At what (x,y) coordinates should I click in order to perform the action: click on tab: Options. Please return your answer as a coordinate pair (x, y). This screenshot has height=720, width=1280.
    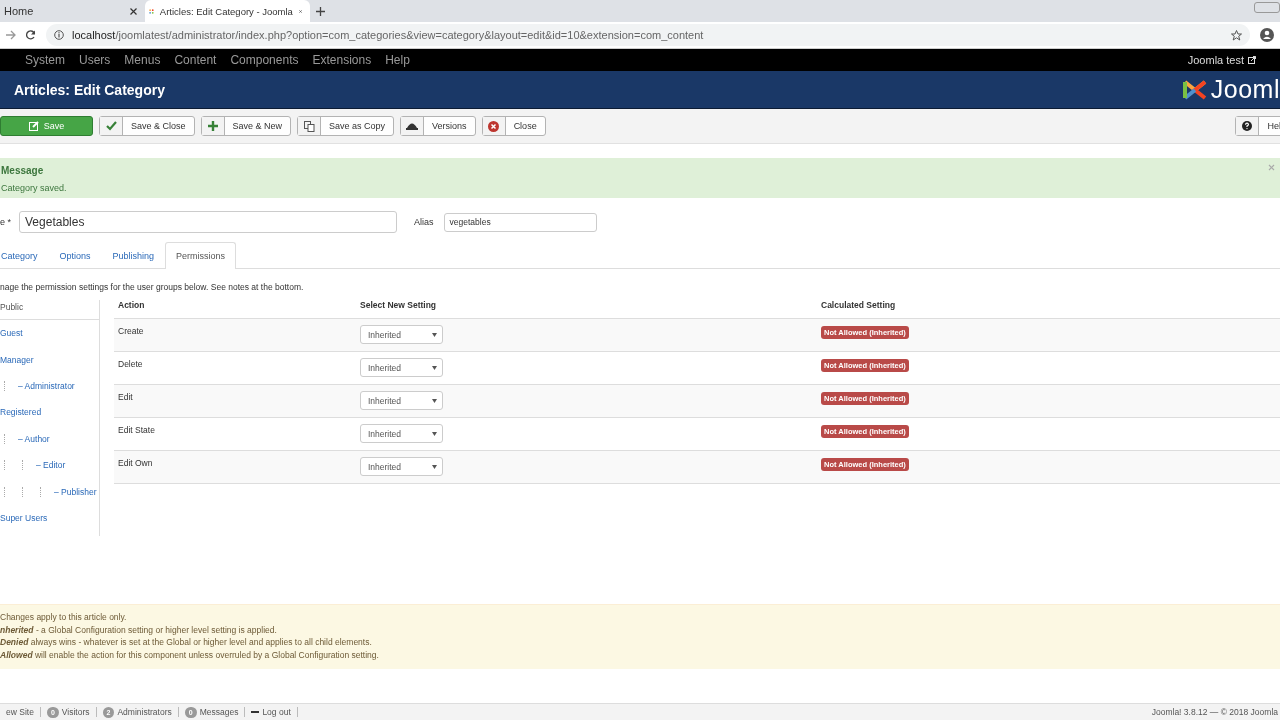
    Looking at the image, I should click on (75, 255).